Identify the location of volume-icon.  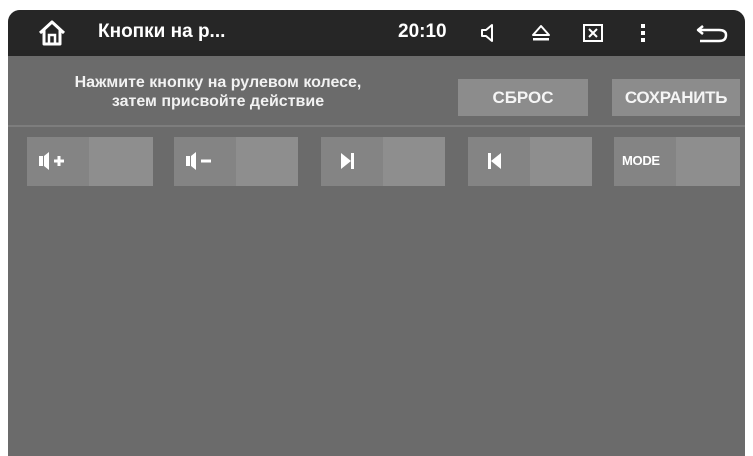
(489, 33).